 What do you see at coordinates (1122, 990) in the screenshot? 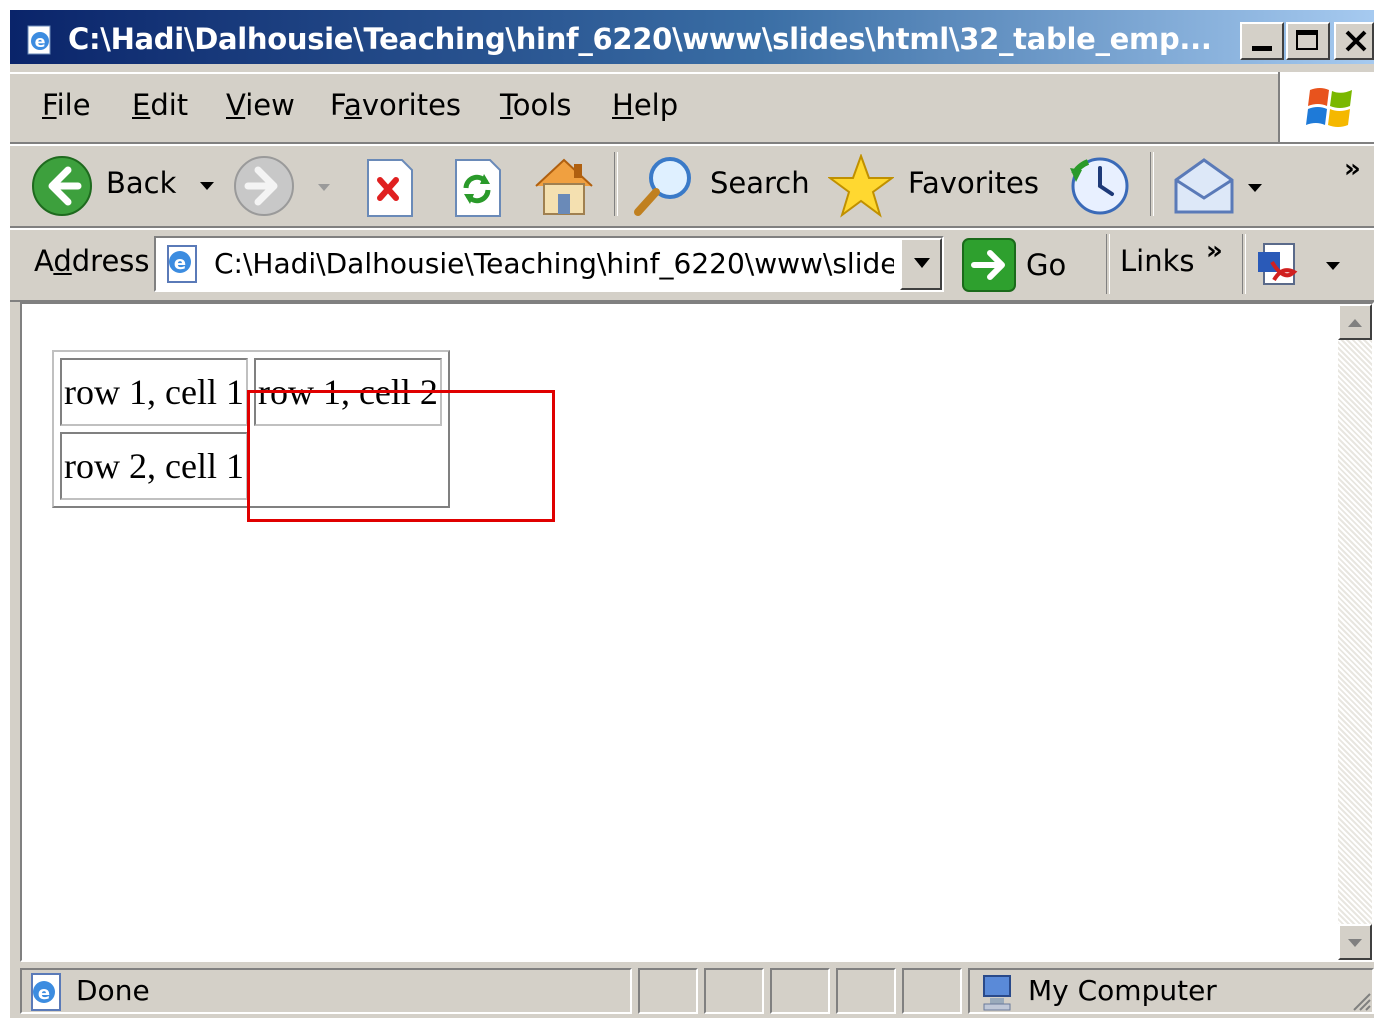
I see `zone-text: My Computer` at bounding box center [1122, 990].